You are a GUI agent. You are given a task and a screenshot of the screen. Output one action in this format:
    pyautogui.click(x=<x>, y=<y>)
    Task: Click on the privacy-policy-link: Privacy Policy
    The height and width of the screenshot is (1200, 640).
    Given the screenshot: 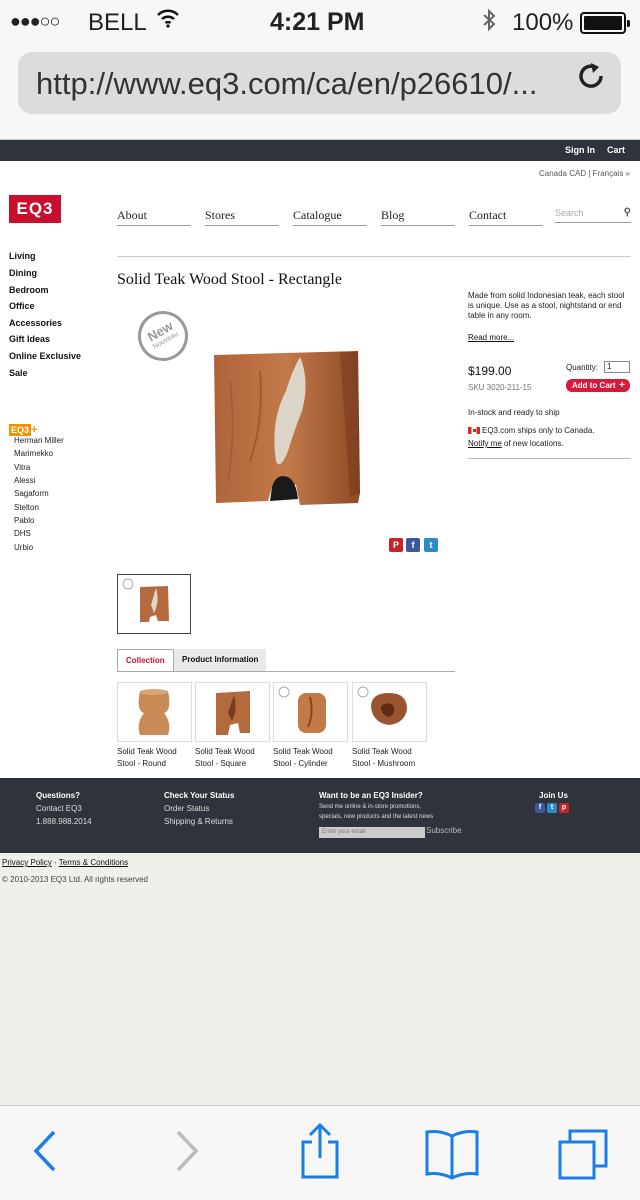 What is the action you would take?
    pyautogui.click(x=27, y=862)
    